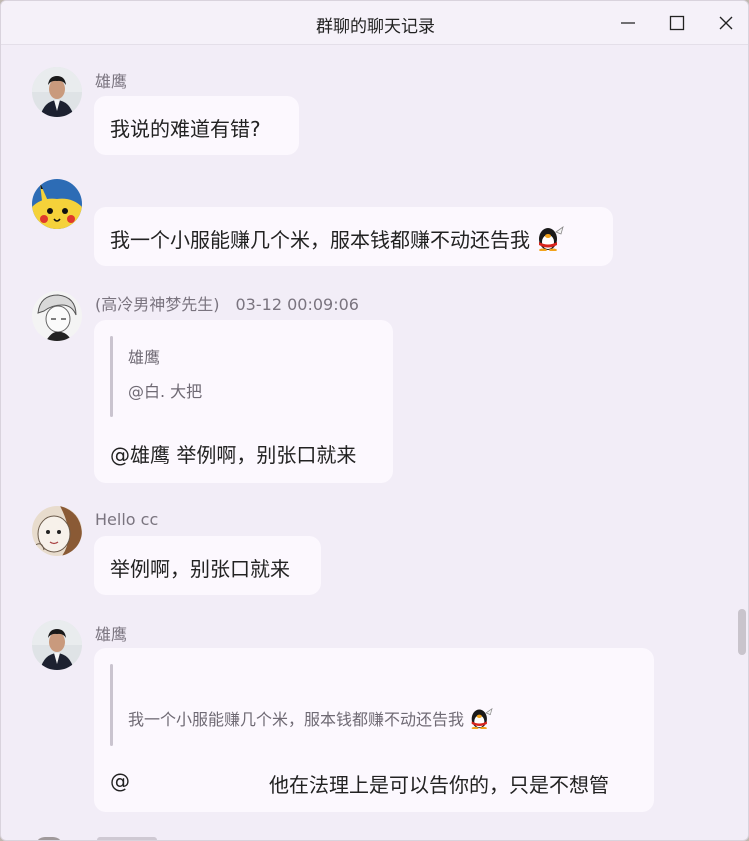 Image resolution: width=749 pixels, height=841 pixels. What do you see at coordinates (185, 129) in the screenshot?
I see `message-text: 我说的难道有错?` at bounding box center [185, 129].